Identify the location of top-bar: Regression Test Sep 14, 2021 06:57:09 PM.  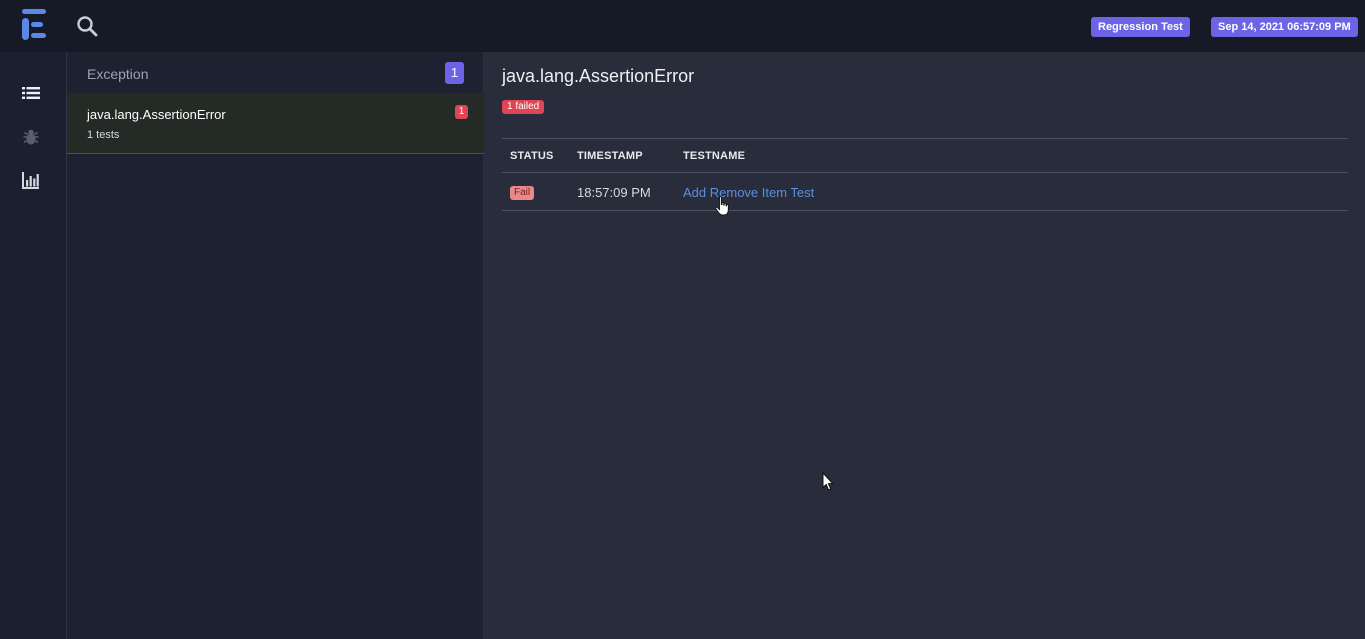
(682, 26).